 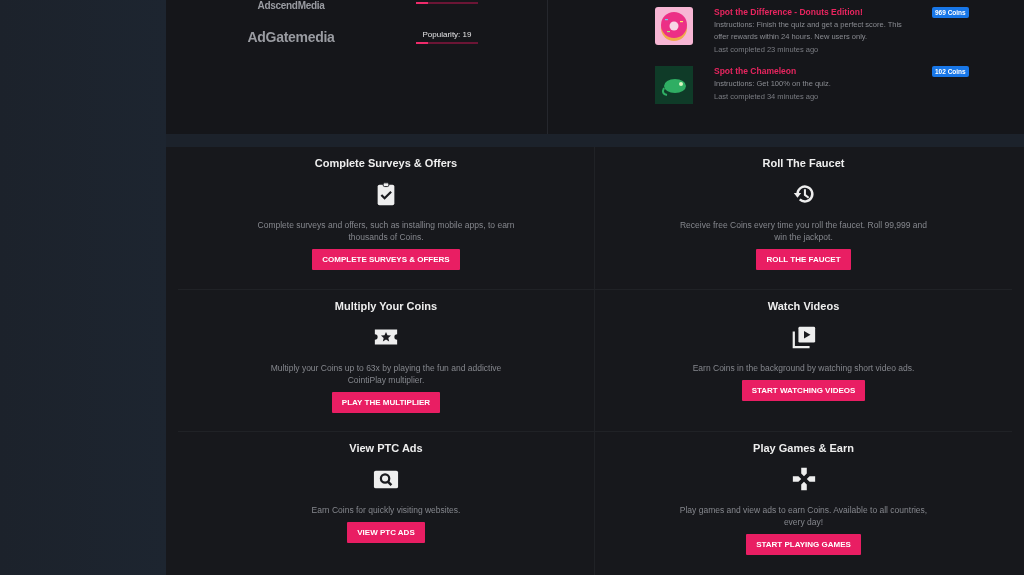 What do you see at coordinates (803, 305) in the screenshot?
I see `card-title: Watch Videos` at bounding box center [803, 305].